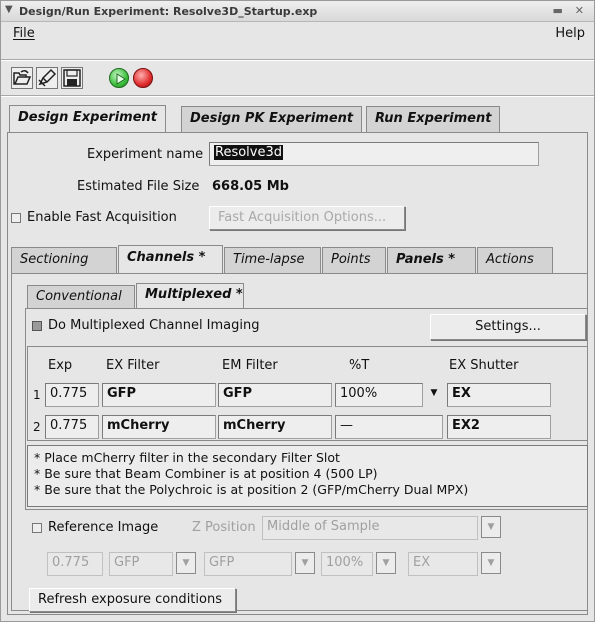 Image resolution: width=595 pixels, height=622 pixels. I want to click on em-filter-field: mCherry, so click(275, 427).